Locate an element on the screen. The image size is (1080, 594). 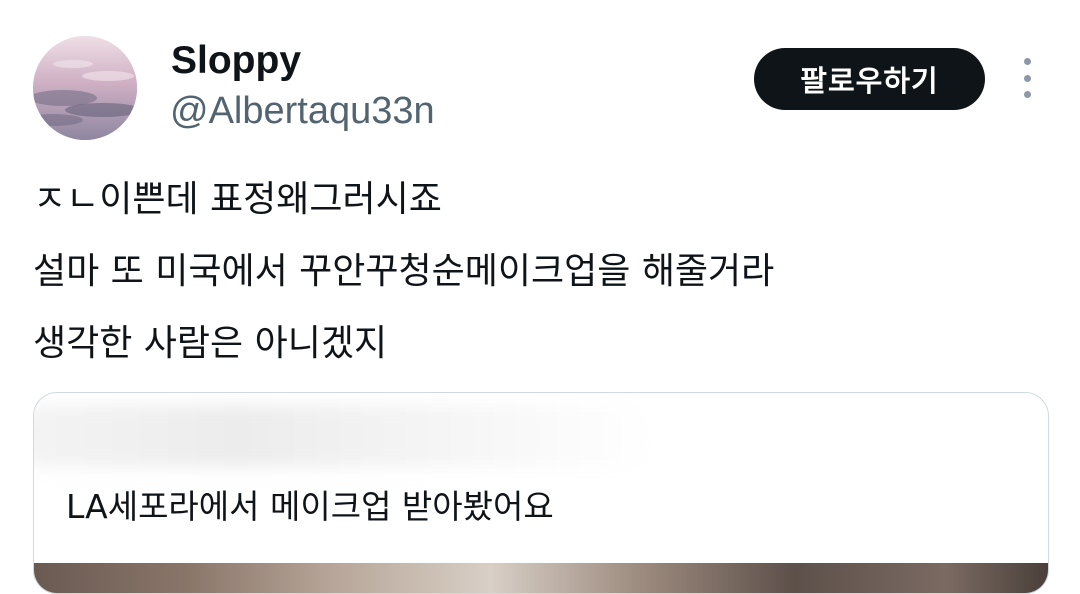
more-options-icon is located at coordinates (1027, 78).